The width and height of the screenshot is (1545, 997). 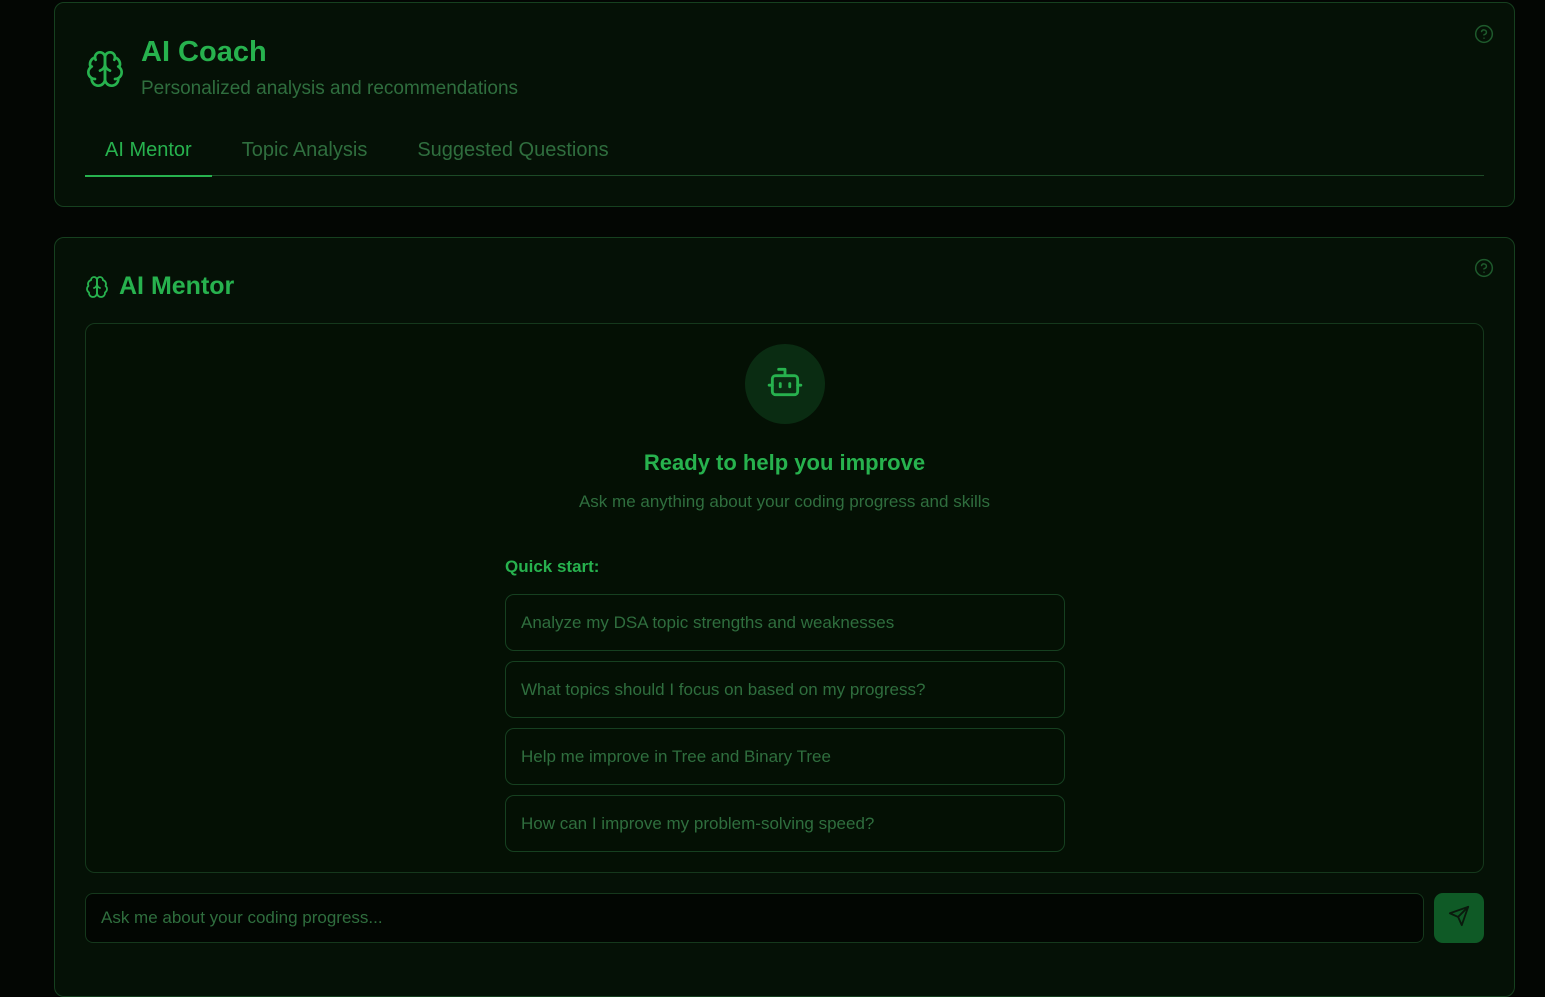 What do you see at coordinates (785, 756) in the screenshot?
I see `quick-start-button: Help me improve in Tree and Binary Tree` at bounding box center [785, 756].